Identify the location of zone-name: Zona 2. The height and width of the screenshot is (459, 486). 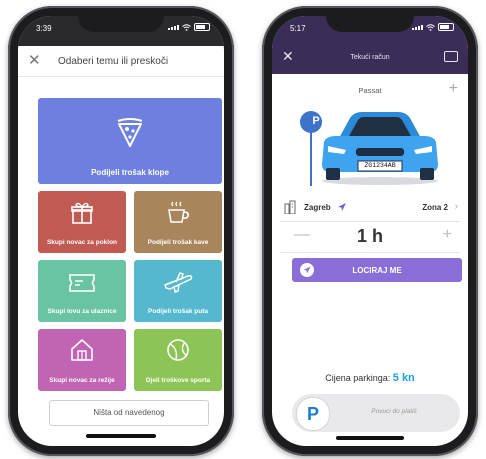
(435, 207).